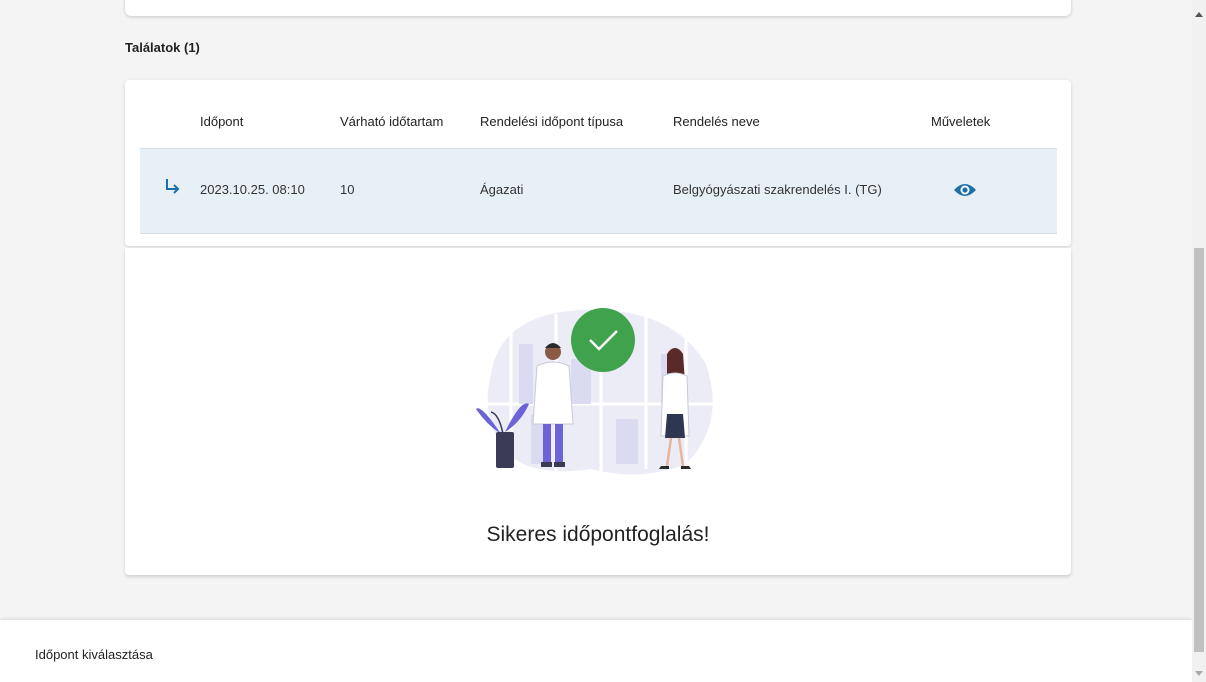 Image resolution: width=1206 pixels, height=682 pixels. Describe the element at coordinates (347, 189) in the screenshot. I see `cell-duration: 10` at that location.